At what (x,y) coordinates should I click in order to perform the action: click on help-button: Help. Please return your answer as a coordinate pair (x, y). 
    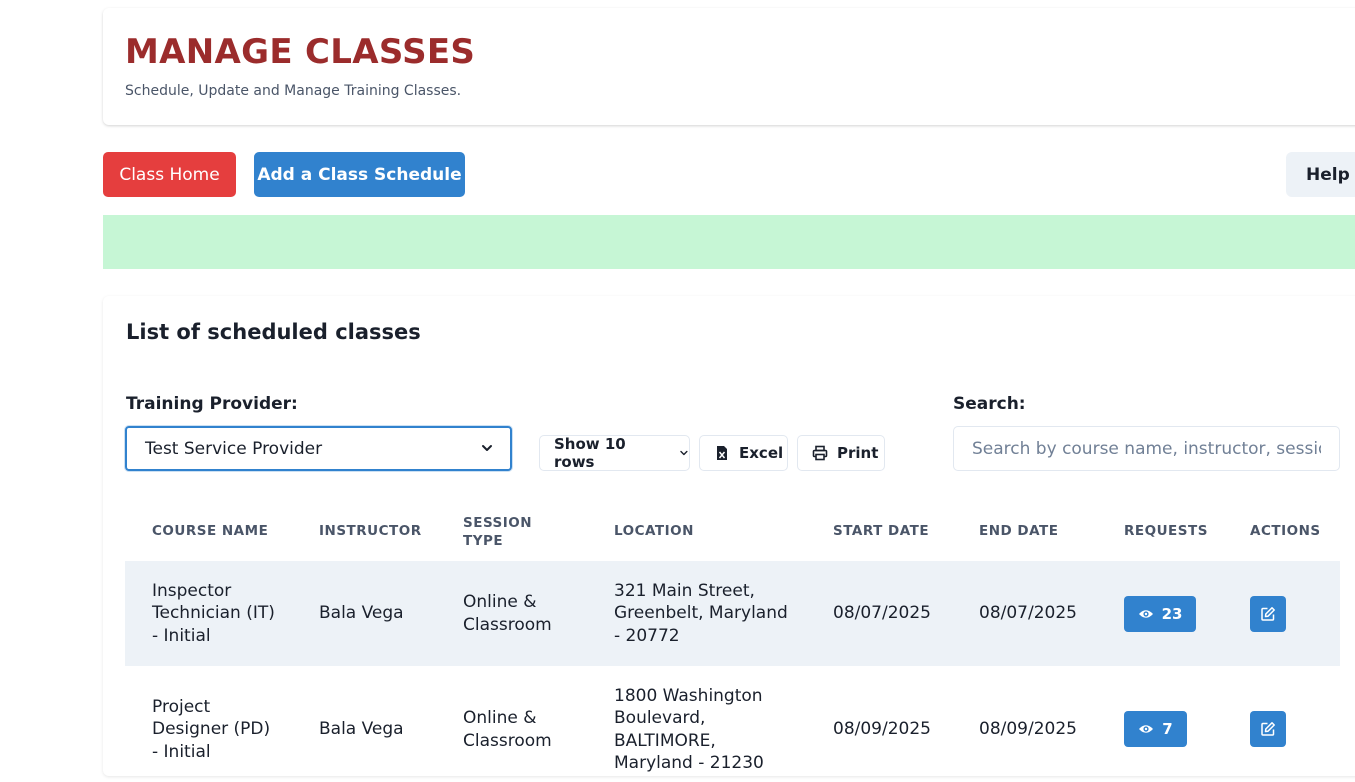
    Looking at the image, I should click on (1320, 174).